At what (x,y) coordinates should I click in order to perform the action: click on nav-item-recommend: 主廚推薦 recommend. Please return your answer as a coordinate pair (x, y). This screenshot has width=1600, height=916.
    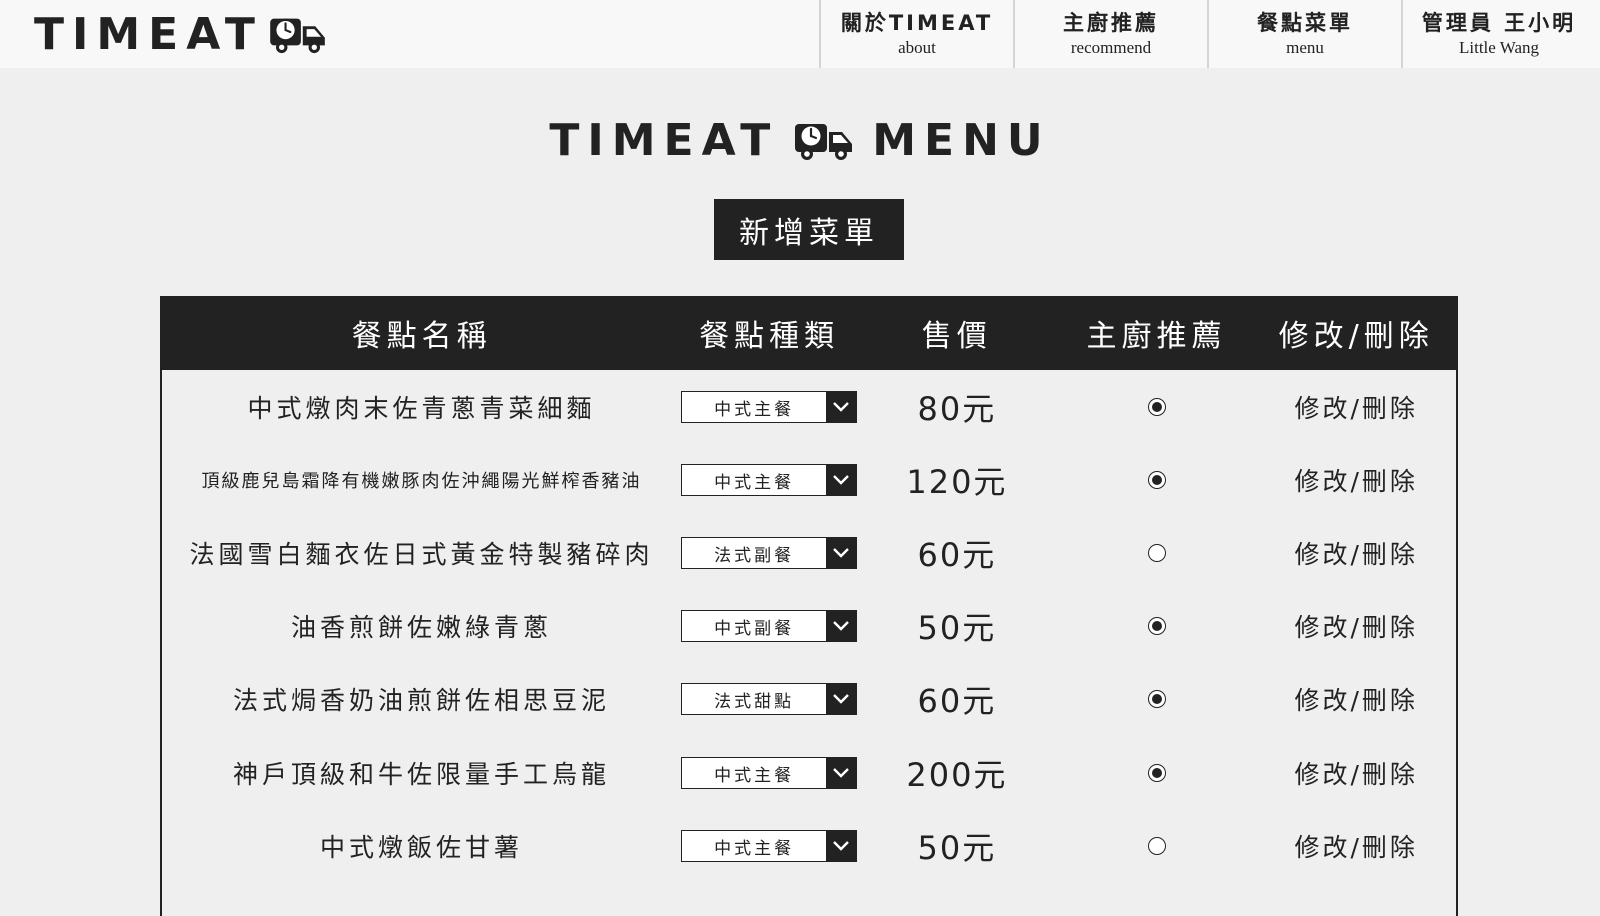
    Looking at the image, I should click on (1110, 34).